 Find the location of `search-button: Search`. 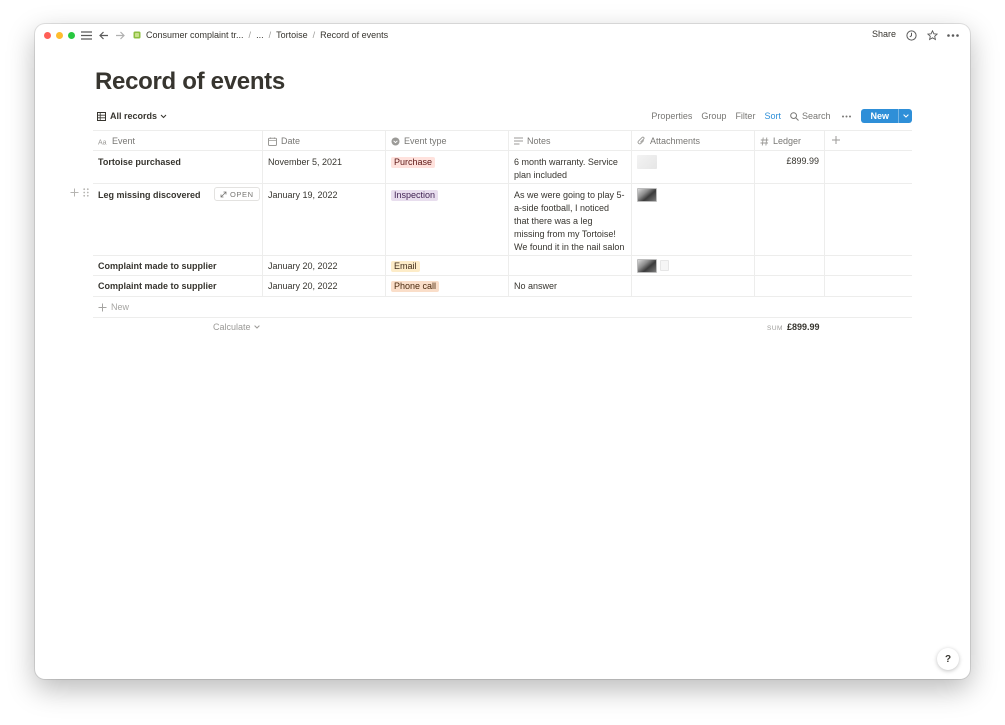

search-button: Search is located at coordinates (810, 116).